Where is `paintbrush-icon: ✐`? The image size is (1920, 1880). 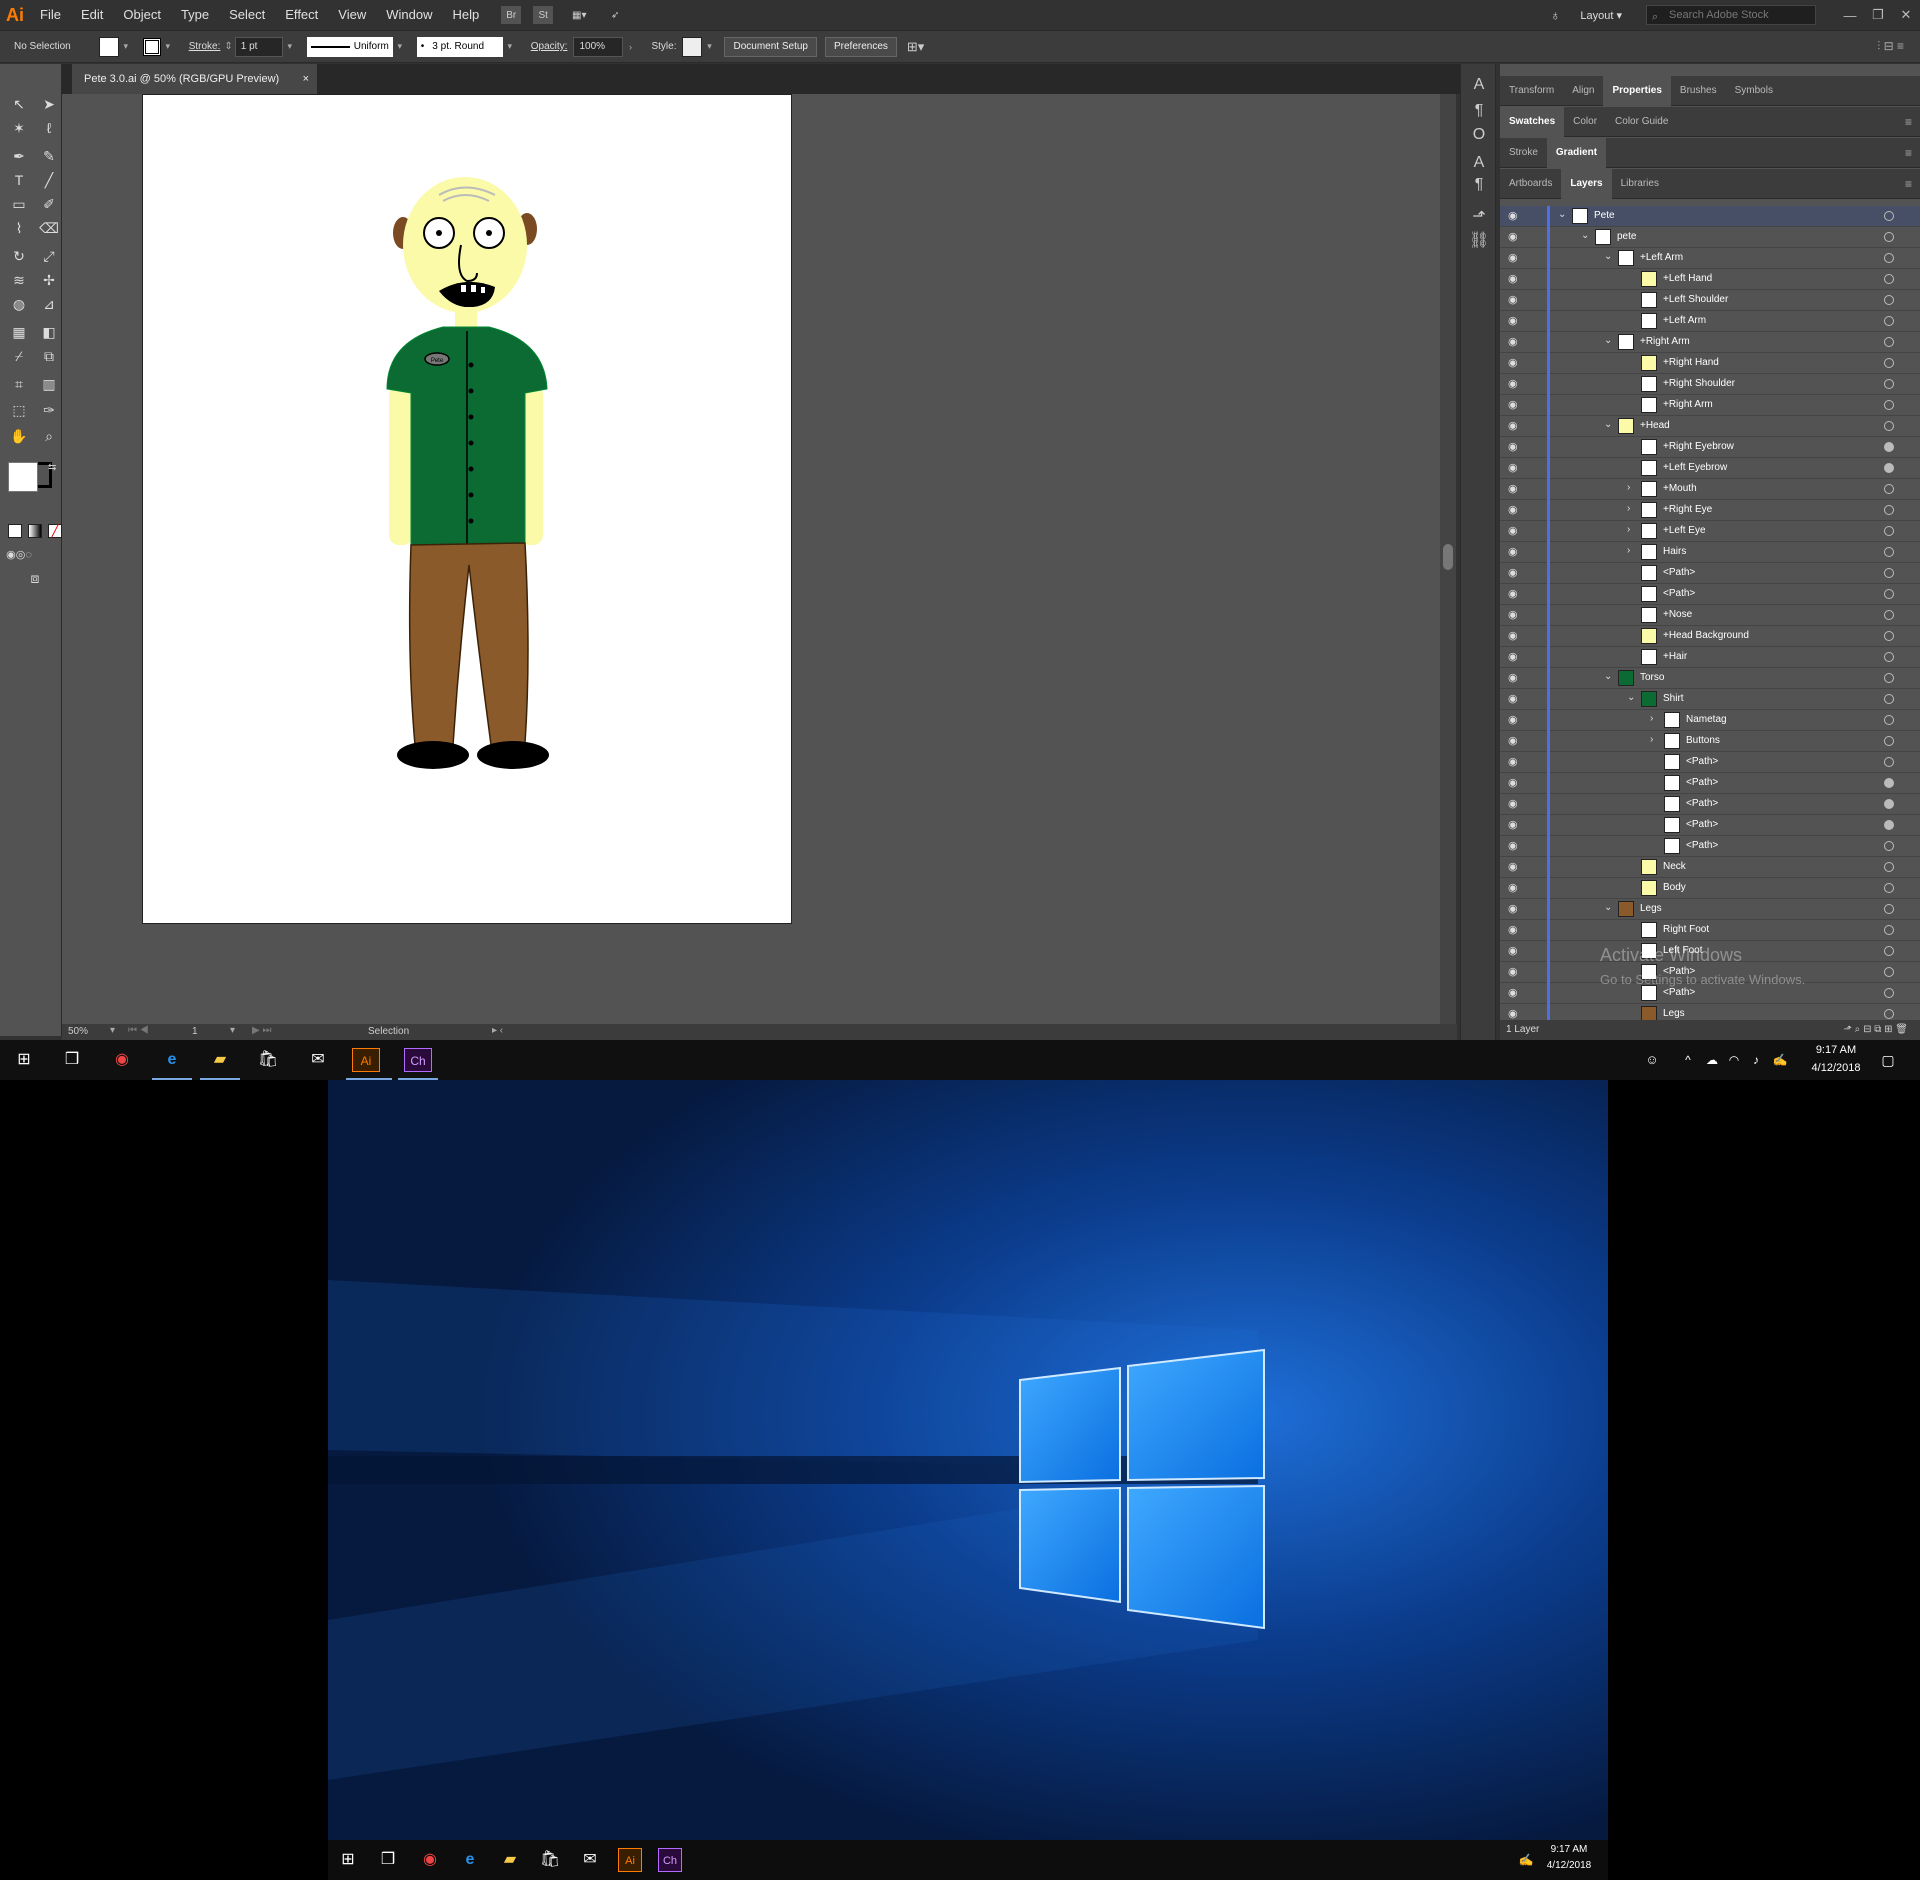
paintbrush-icon: ✐ is located at coordinates (49, 204).